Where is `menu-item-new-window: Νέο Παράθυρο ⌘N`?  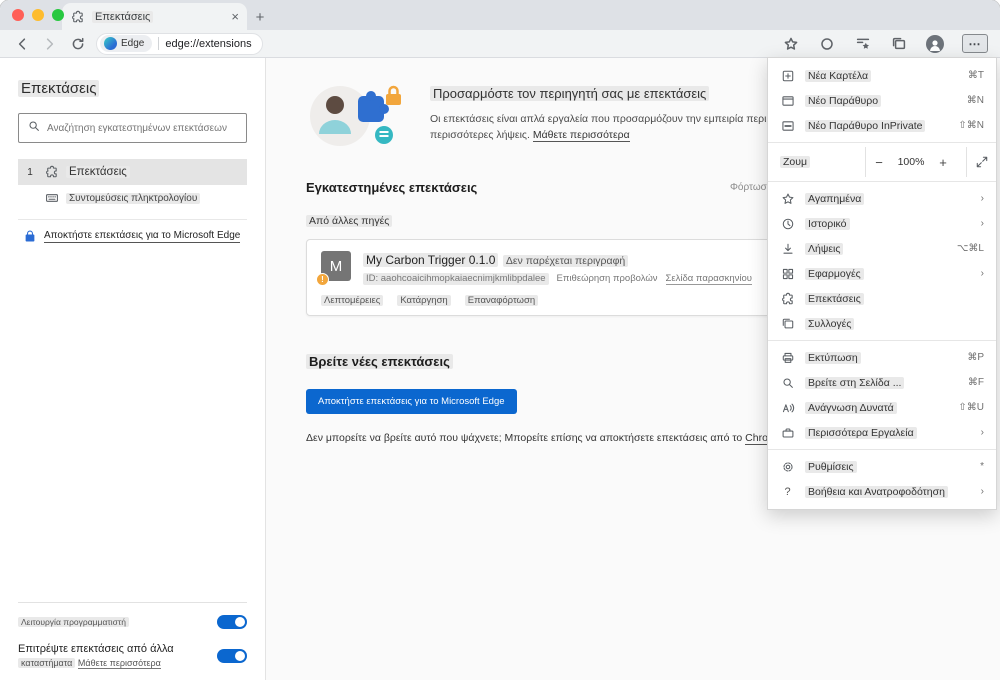
menu-item-new-window: Νέο Παράθυρο ⌘N is located at coordinates (882, 100).